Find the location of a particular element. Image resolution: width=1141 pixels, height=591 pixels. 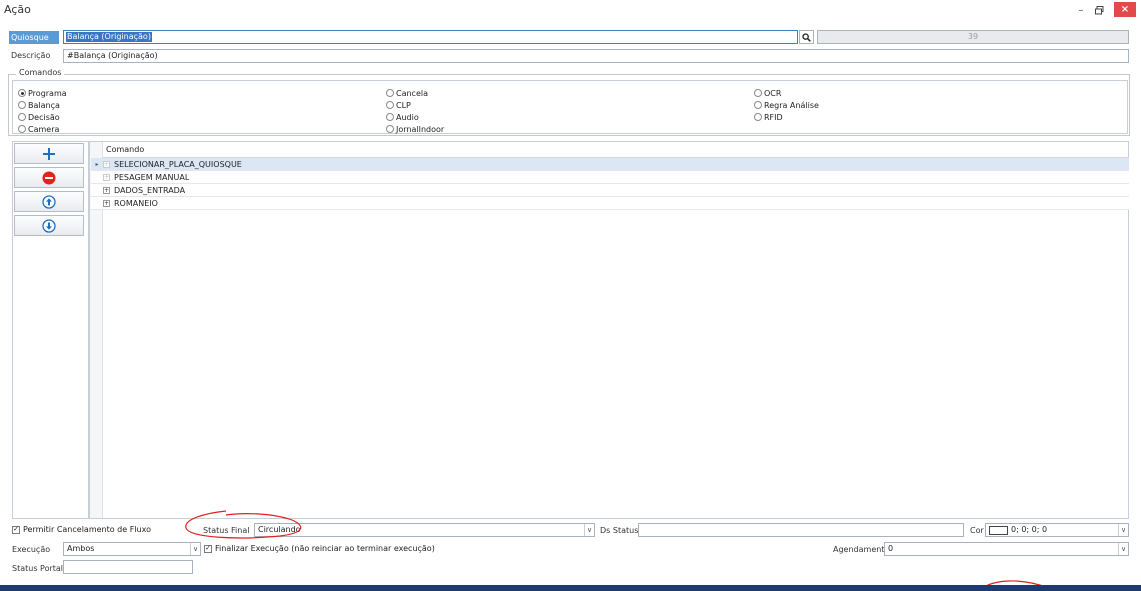

radio-programa: Programa is located at coordinates (42, 93).